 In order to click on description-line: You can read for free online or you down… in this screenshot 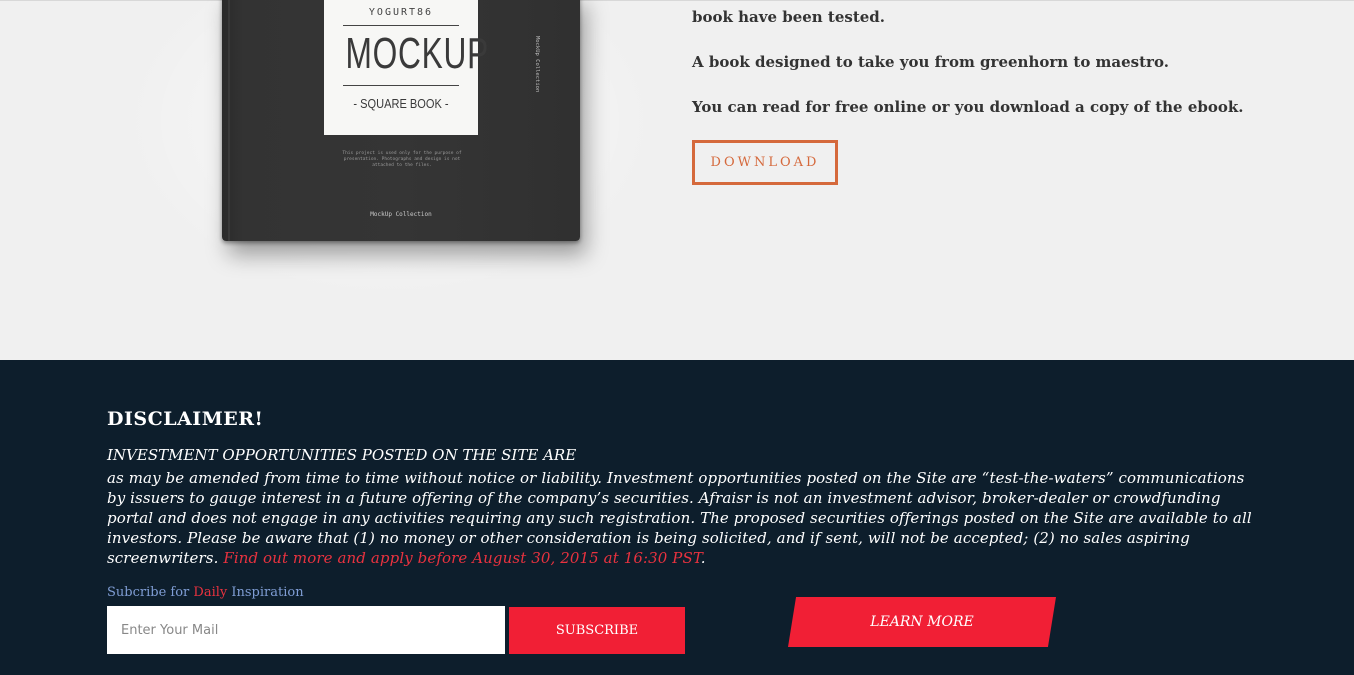, I will do `click(968, 107)`.